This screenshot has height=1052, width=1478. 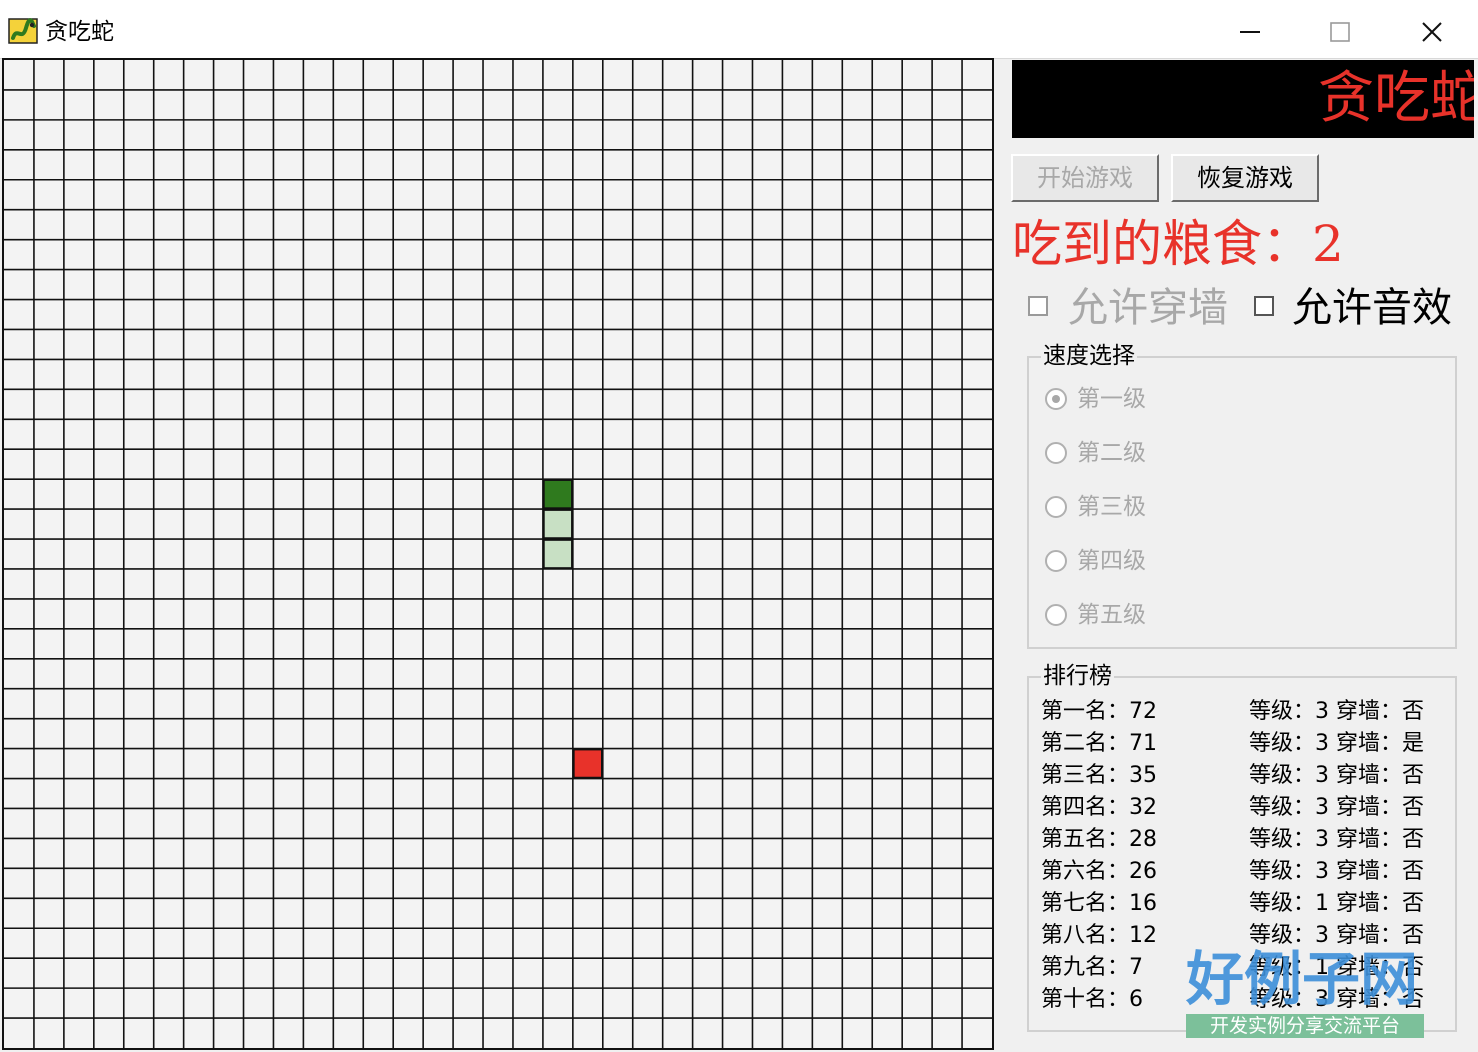 I want to click on ranking-row: 第六名：26 等级：3 穿墙：否, so click(x=1244, y=872).